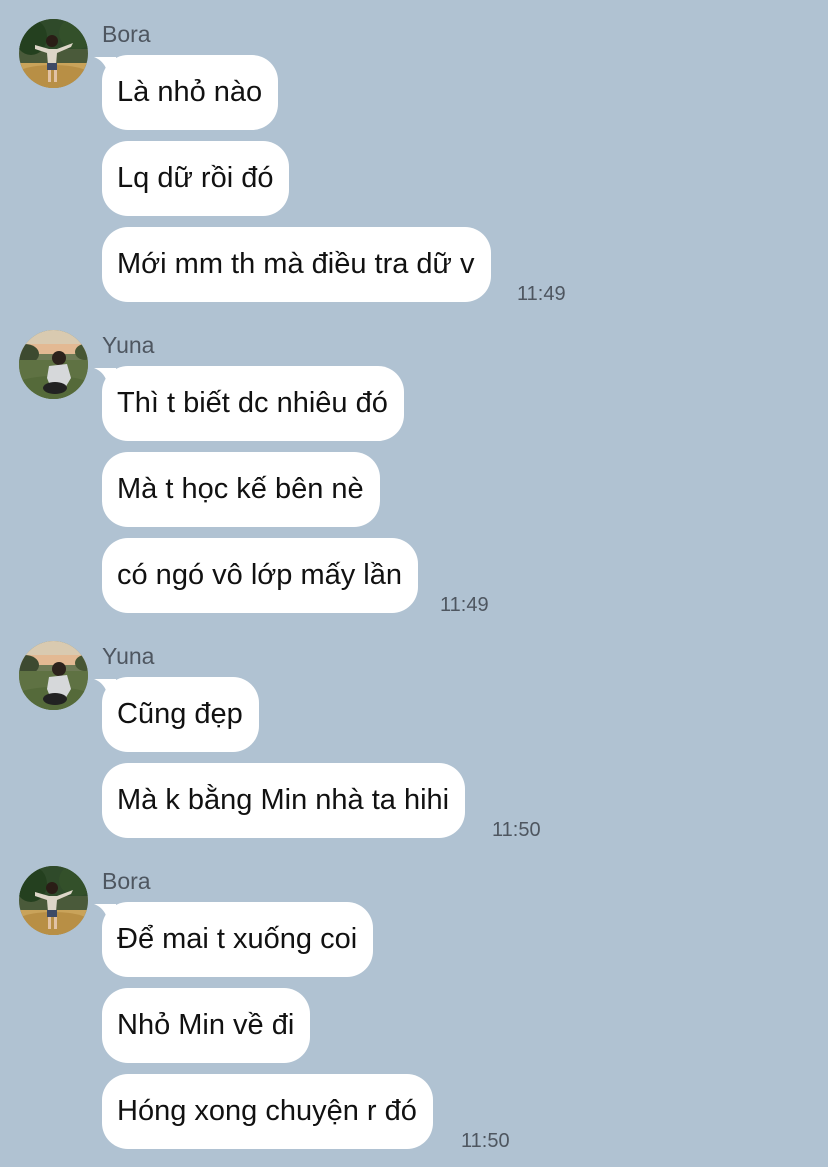 This screenshot has height=1167, width=828. I want to click on message-bubble: Cũng đẹp, so click(180, 714).